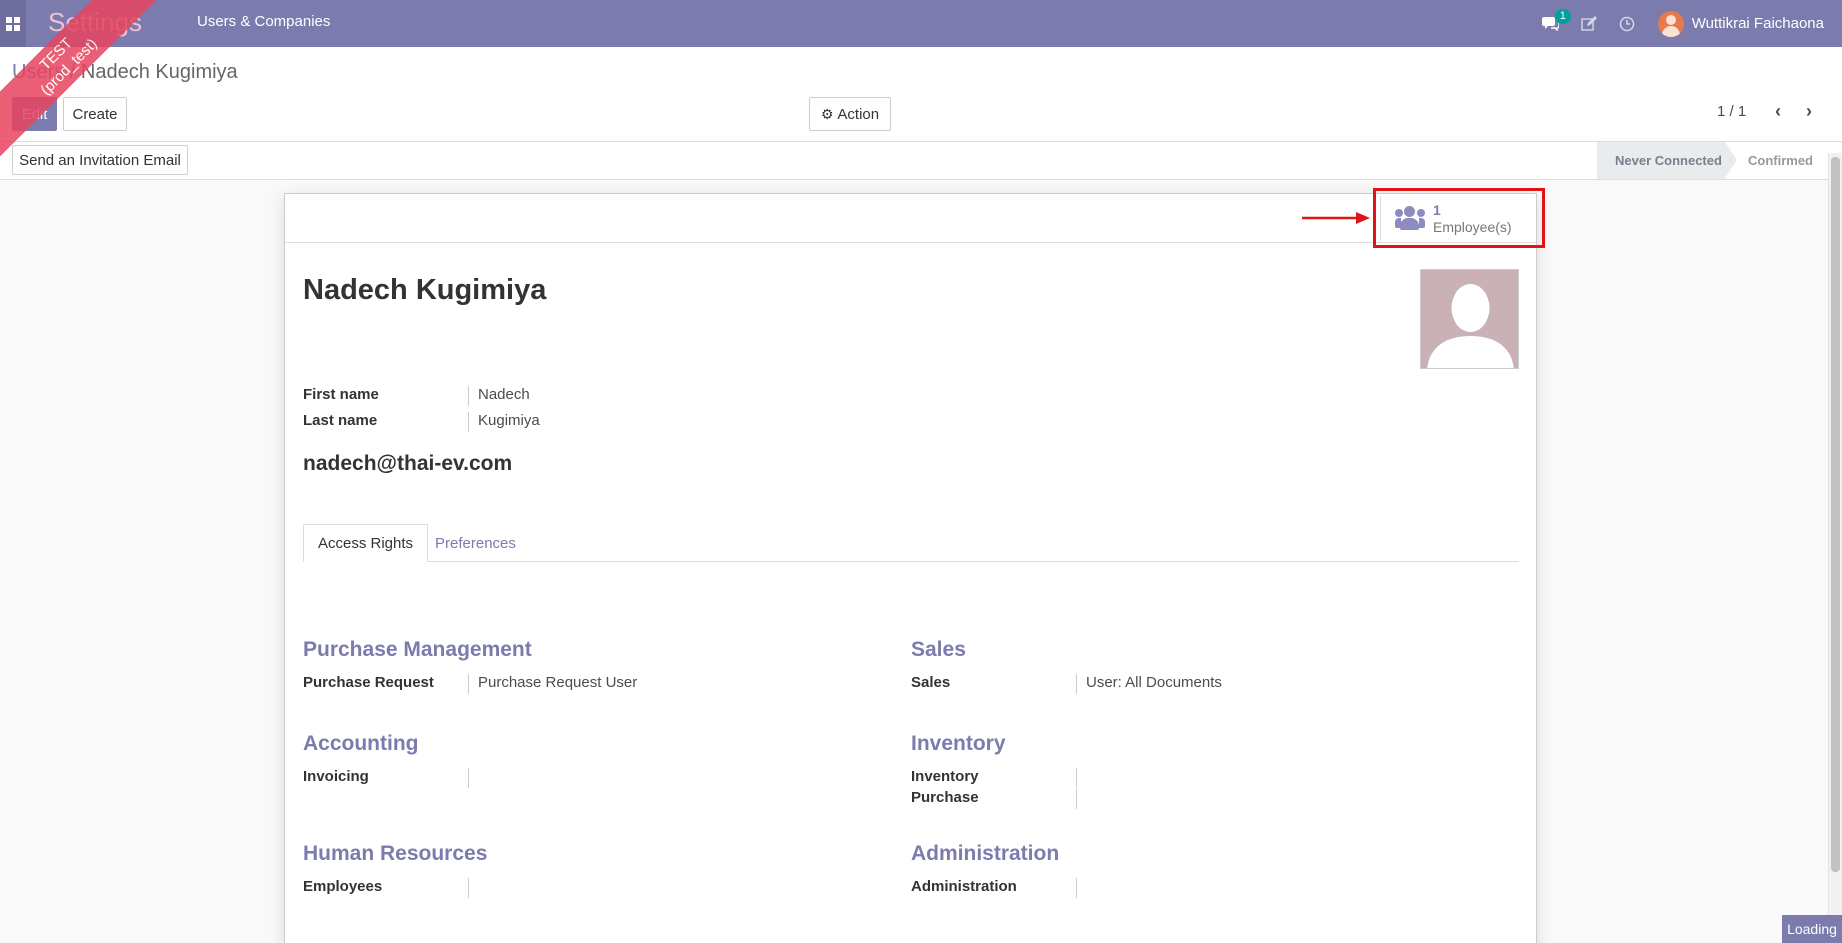 The height and width of the screenshot is (943, 1842). What do you see at coordinates (1470, 326) in the screenshot?
I see `avatar-placeholder-icon` at bounding box center [1470, 326].